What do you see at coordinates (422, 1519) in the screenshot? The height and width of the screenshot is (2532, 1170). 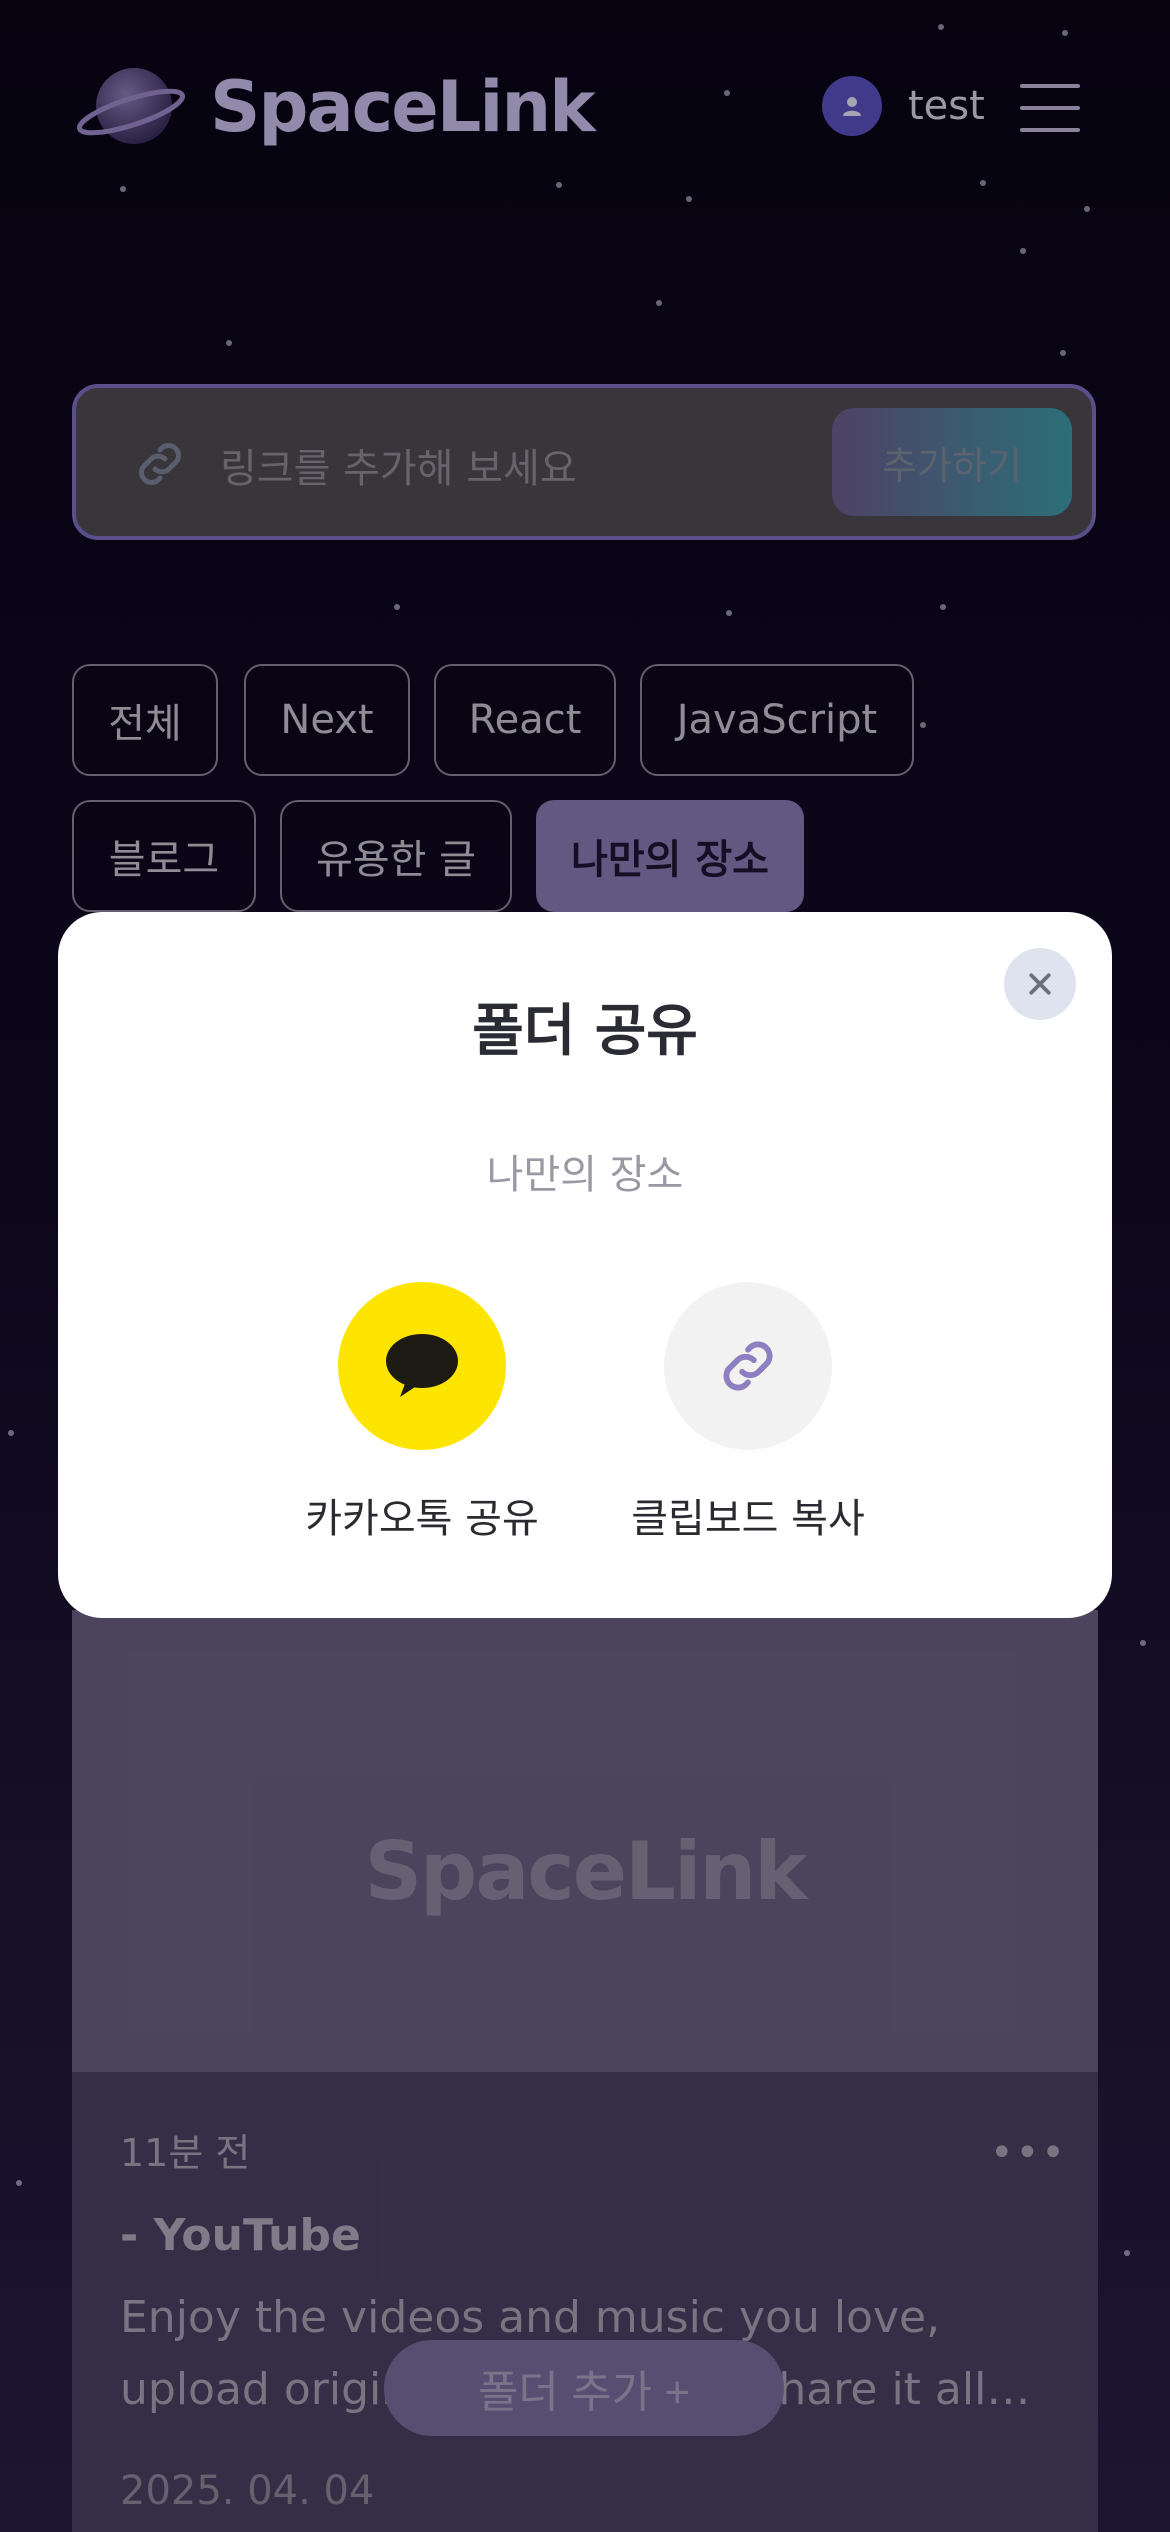 I see `kakao-share-label: 카카오톡 공유` at bounding box center [422, 1519].